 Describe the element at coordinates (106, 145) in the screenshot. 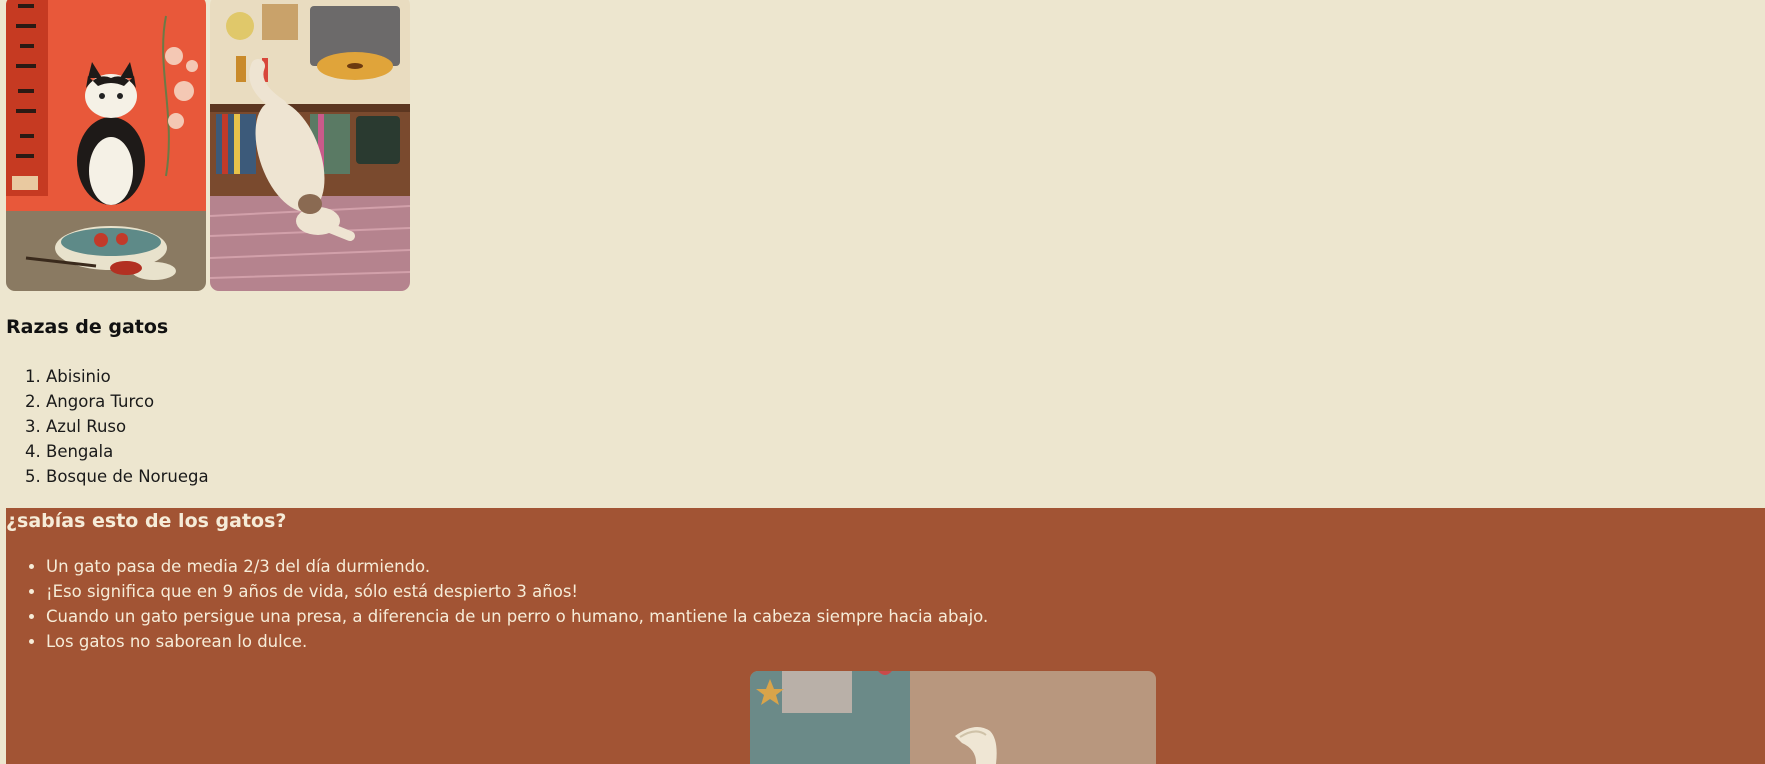

I see `cat-noodle-bowl-image` at that location.